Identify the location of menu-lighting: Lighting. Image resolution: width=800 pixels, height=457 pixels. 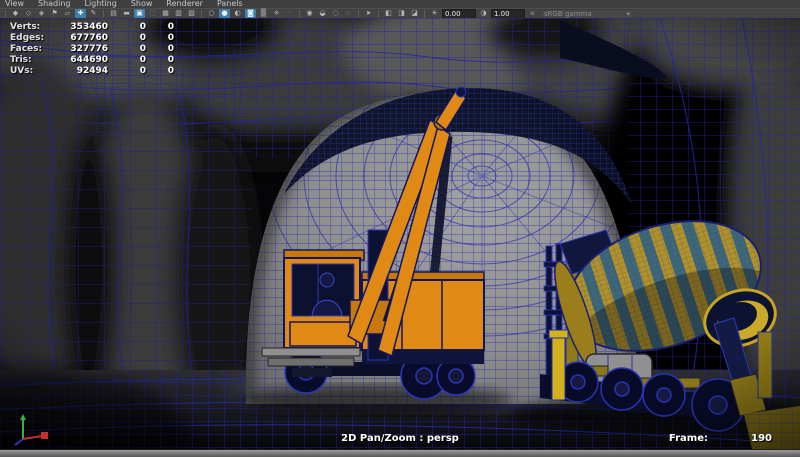
(100, 4).